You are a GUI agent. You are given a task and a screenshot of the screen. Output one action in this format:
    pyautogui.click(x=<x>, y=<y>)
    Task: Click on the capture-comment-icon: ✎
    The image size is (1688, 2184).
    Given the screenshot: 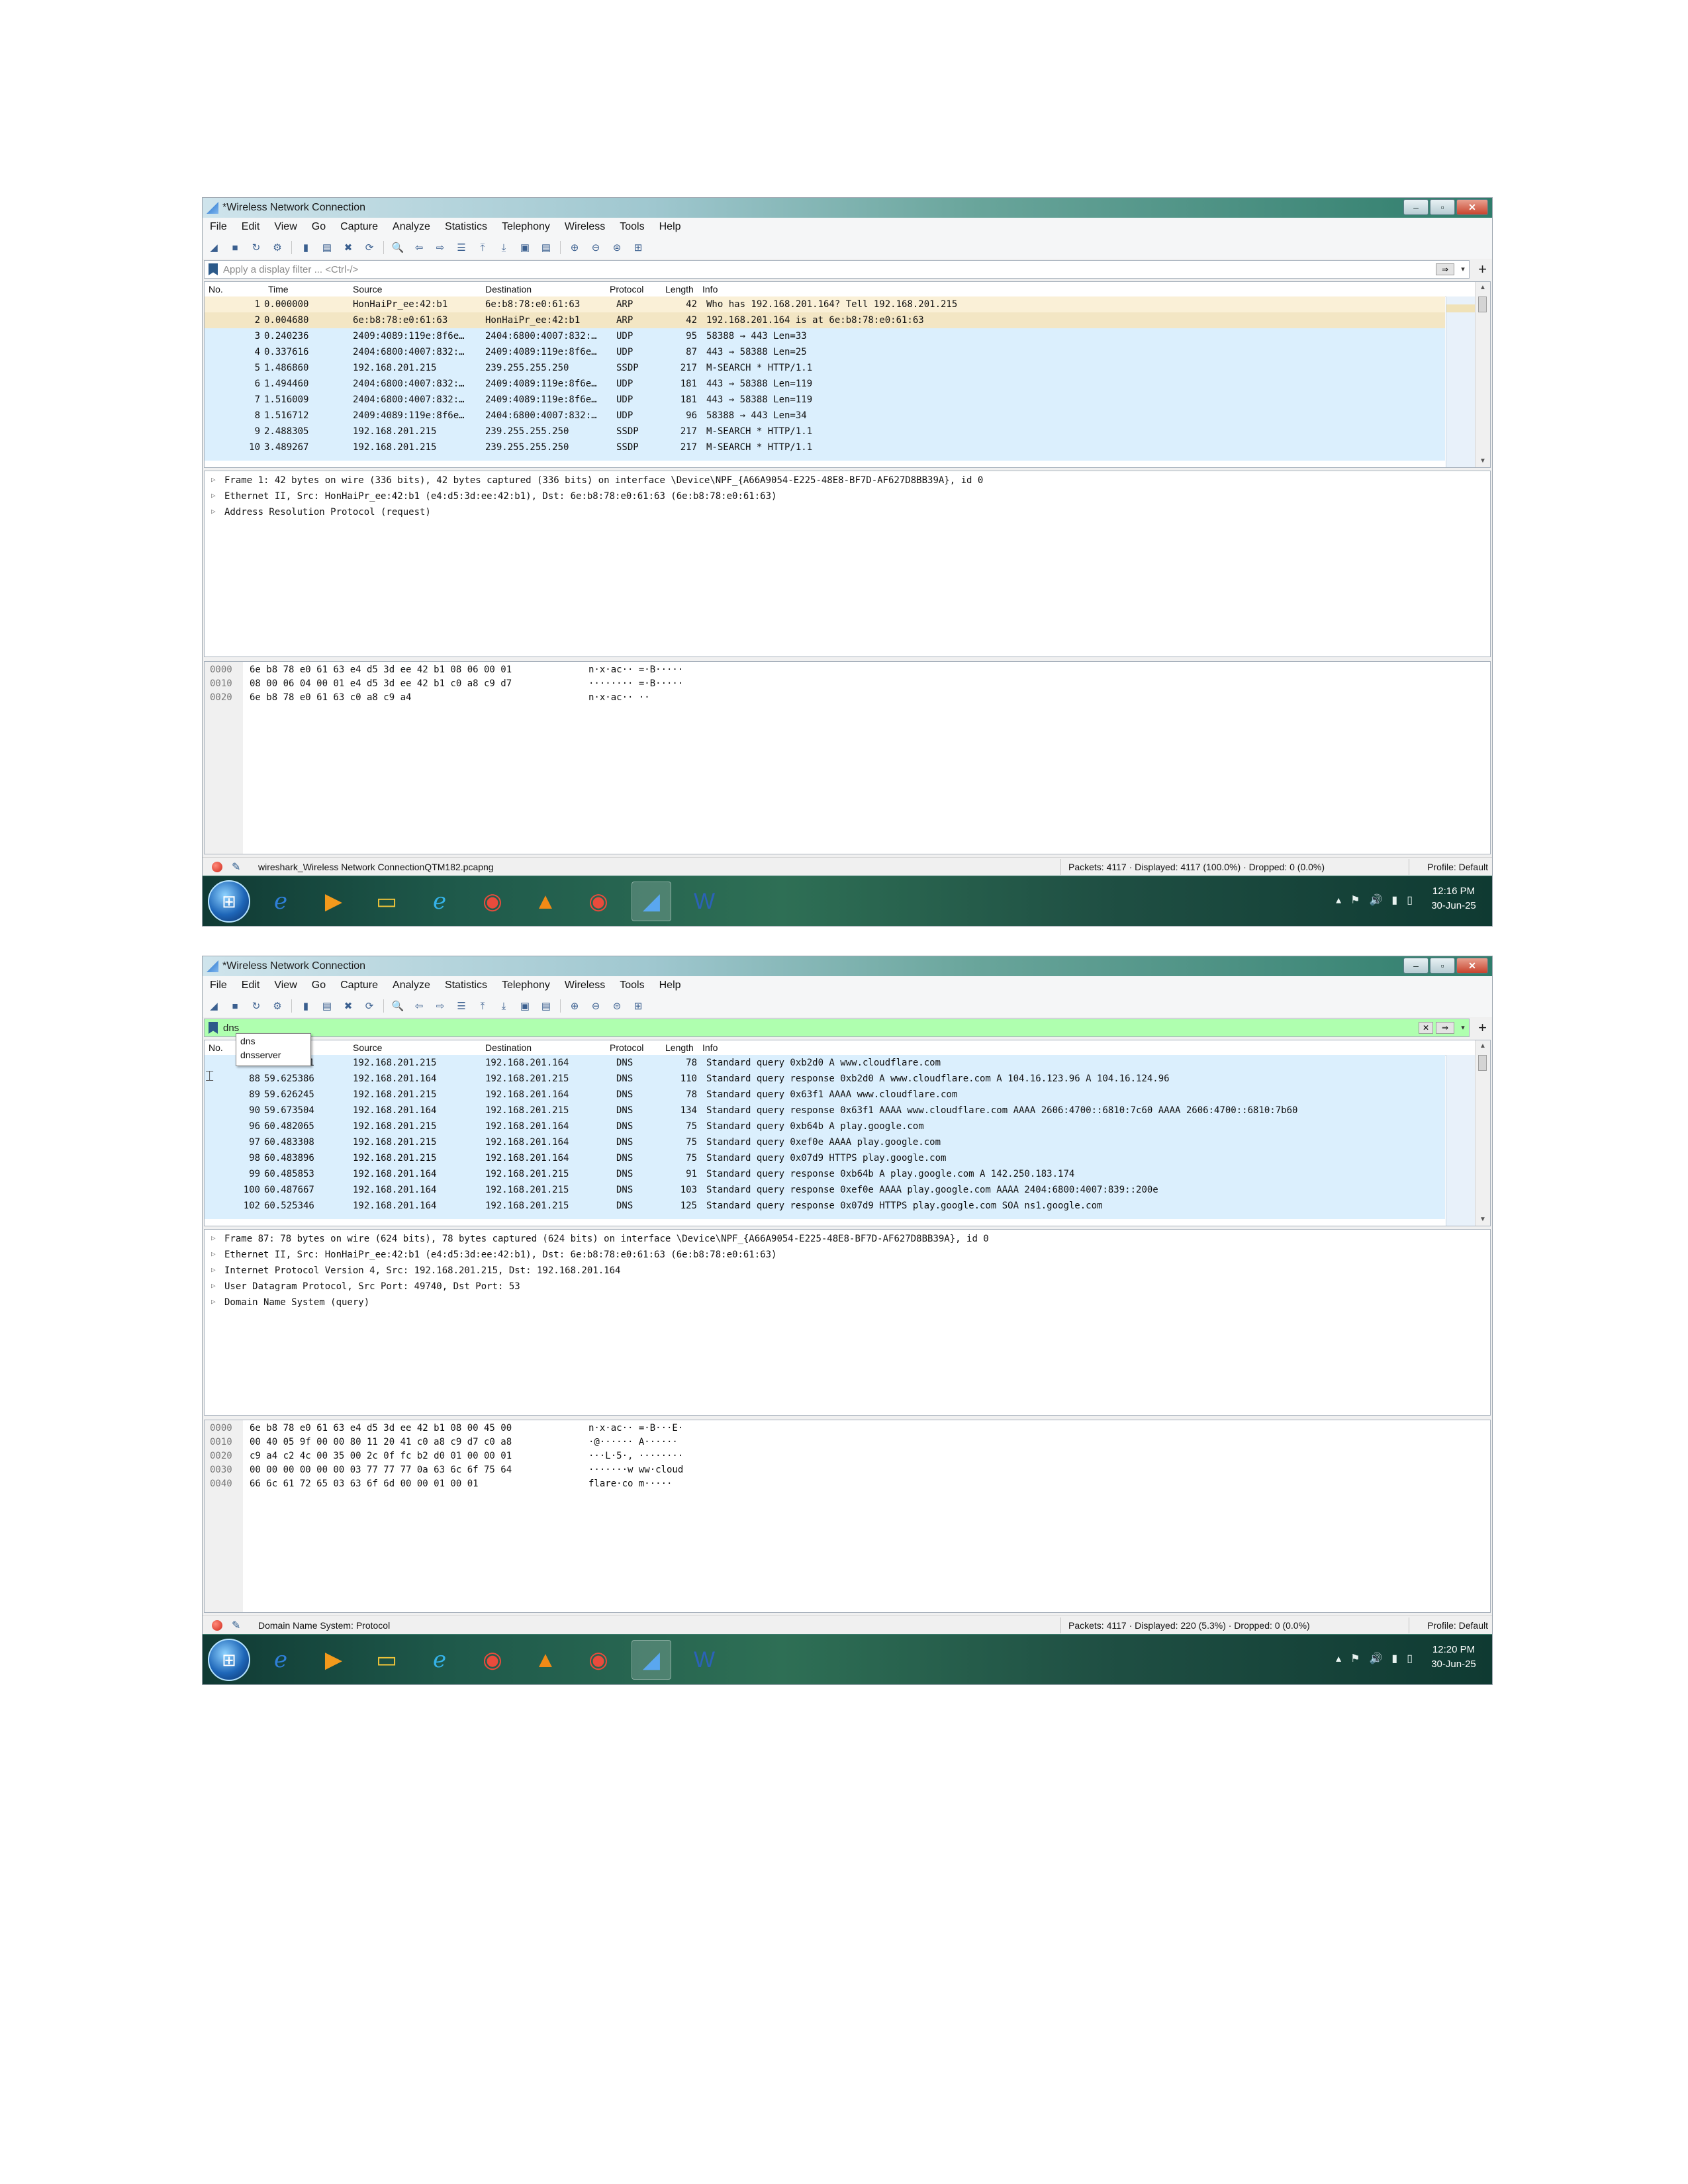 What is the action you would take?
    pyautogui.click(x=236, y=867)
    